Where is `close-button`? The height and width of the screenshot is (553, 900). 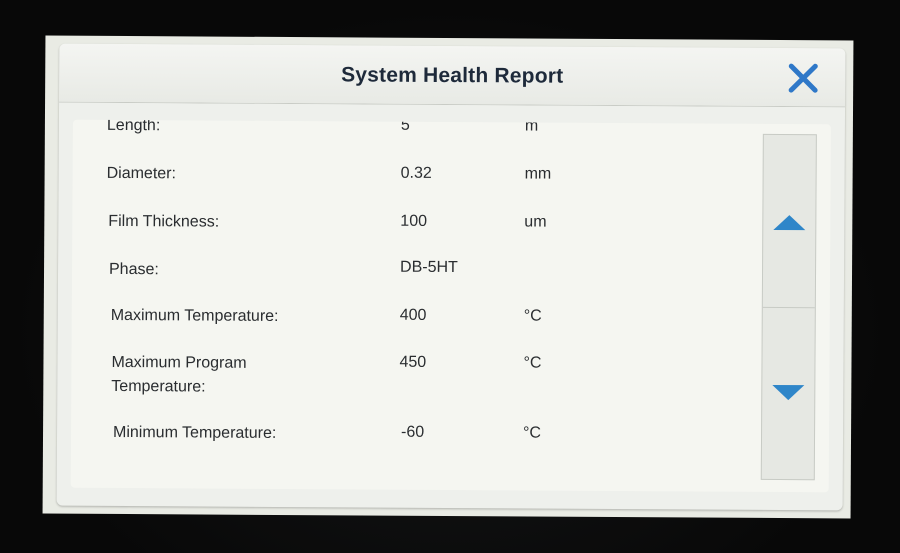 close-button is located at coordinates (803, 78).